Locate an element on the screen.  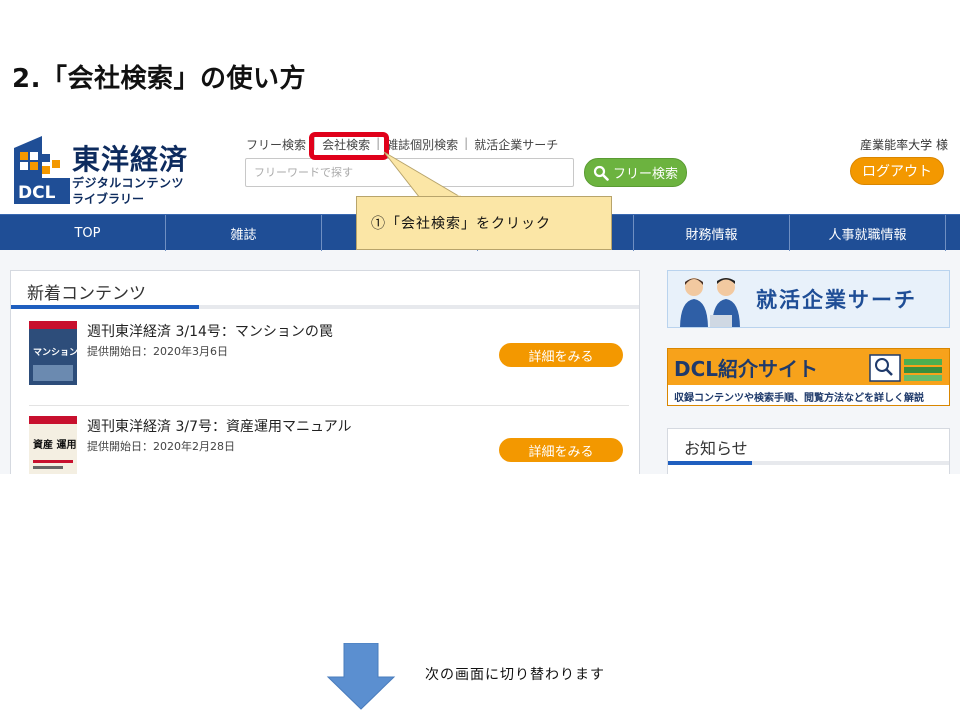
new-contents-heading: 新着コンテンツ is located at coordinates (325, 290).